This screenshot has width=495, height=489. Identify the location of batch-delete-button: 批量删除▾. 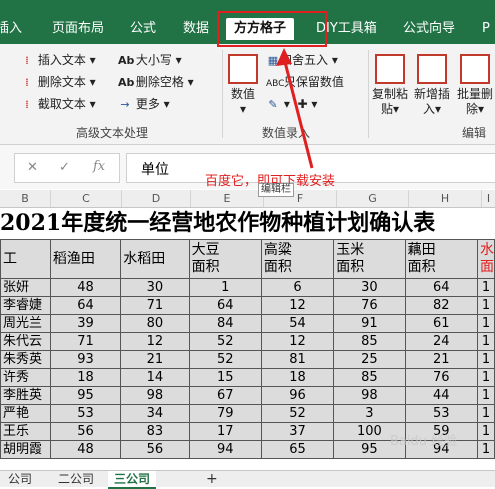
(475, 85).